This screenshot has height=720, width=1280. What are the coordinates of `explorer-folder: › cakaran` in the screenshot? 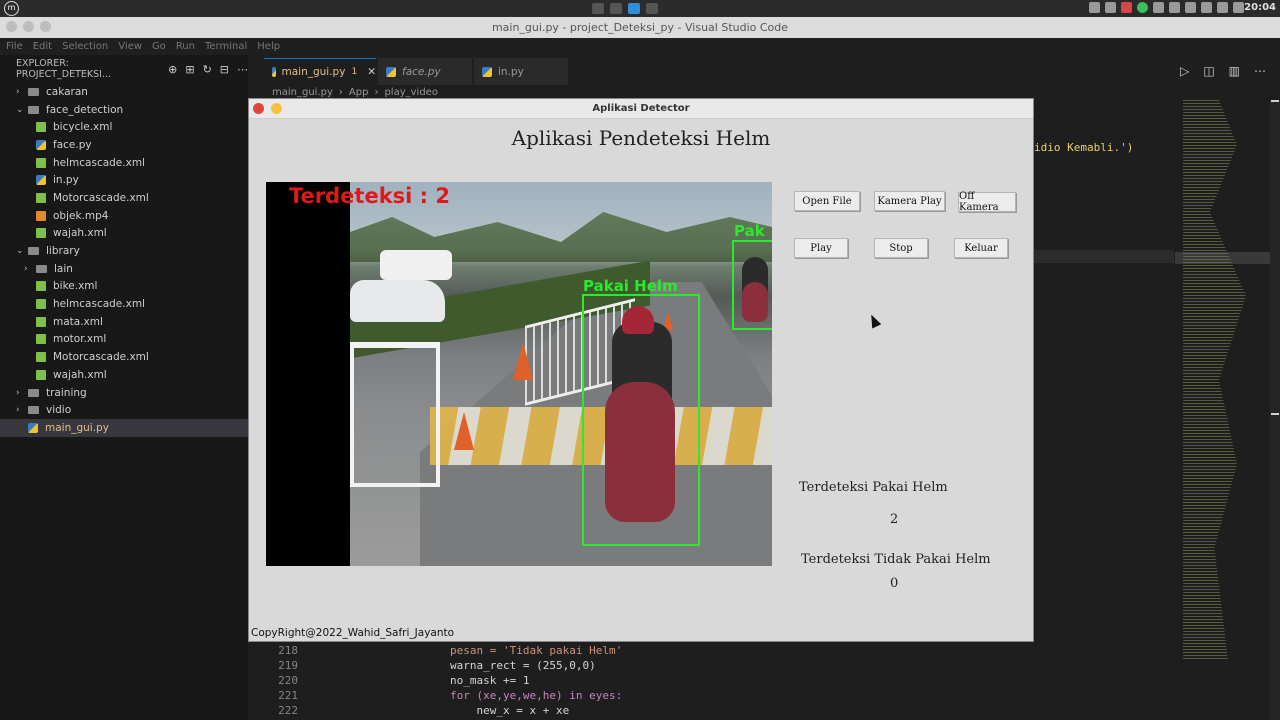 It's located at (124, 92).